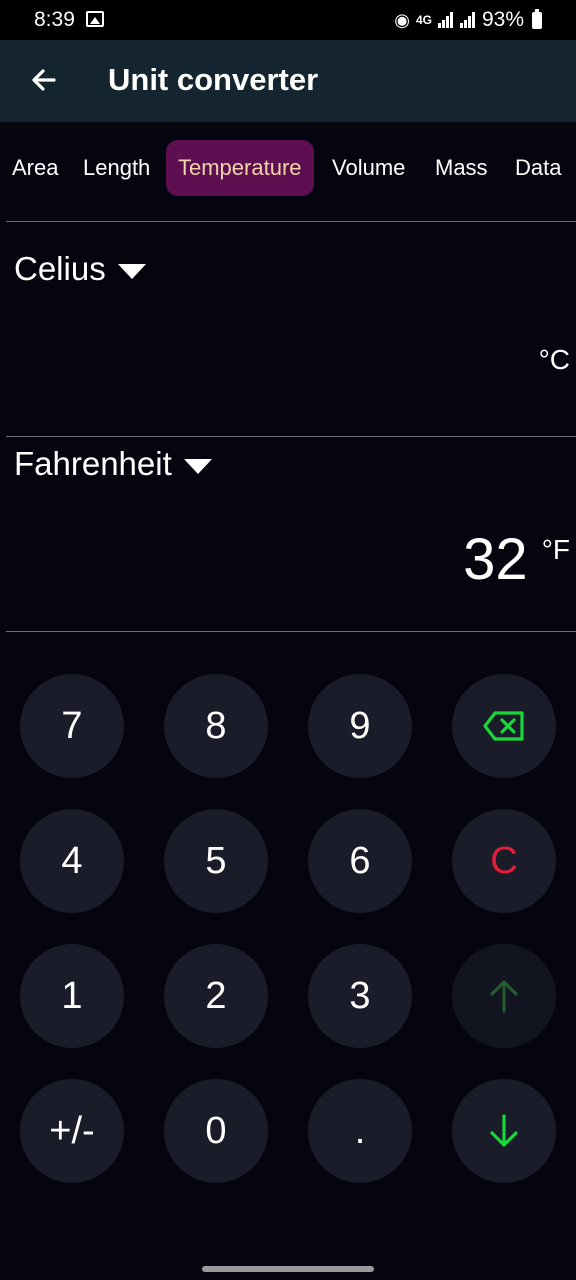  Describe the element at coordinates (213, 79) in the screenshot. I see `page-title: Unit converter` at that location.